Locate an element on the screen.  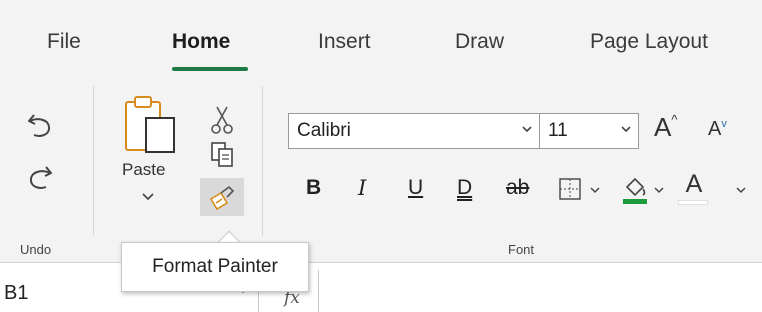
font-name-value: Calibri is located at coordinates (324, 130).